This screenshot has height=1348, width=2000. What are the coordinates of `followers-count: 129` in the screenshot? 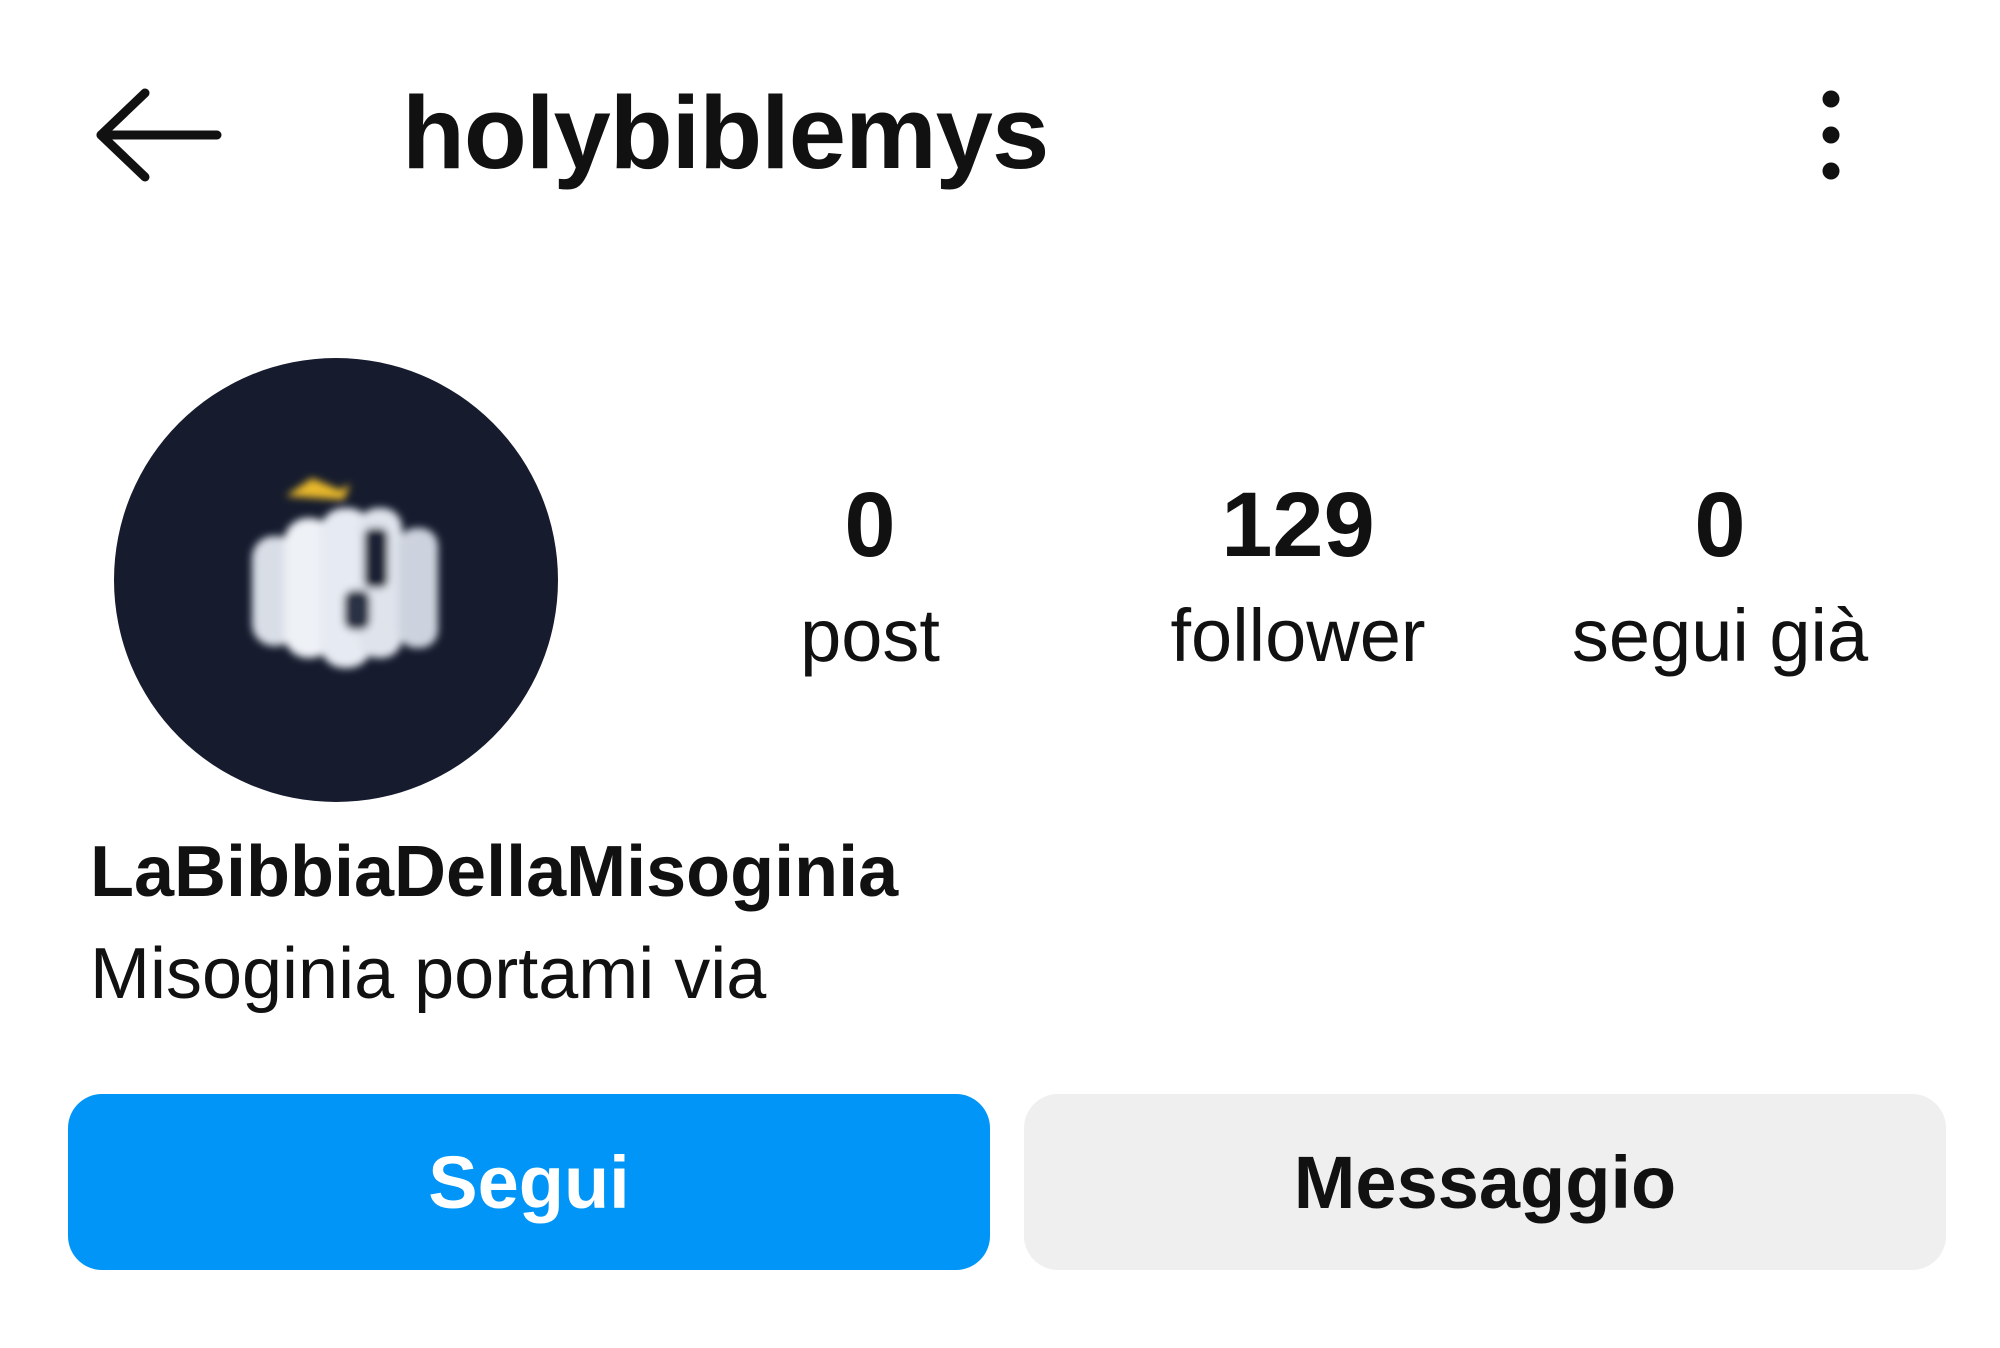 It's located at (1298, 525).